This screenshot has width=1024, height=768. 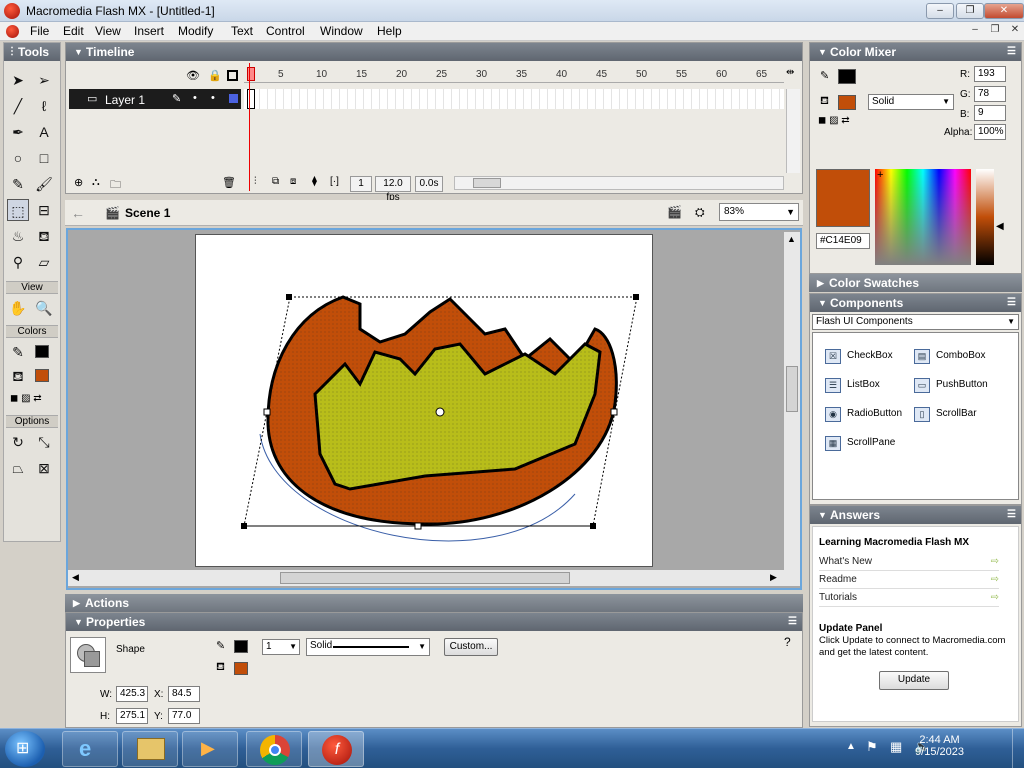 What do you see at coordinates (859, 356) in the screenshot?
I see `component-checkbox: ☒ CheckBox` at bounding box center [859, 356].